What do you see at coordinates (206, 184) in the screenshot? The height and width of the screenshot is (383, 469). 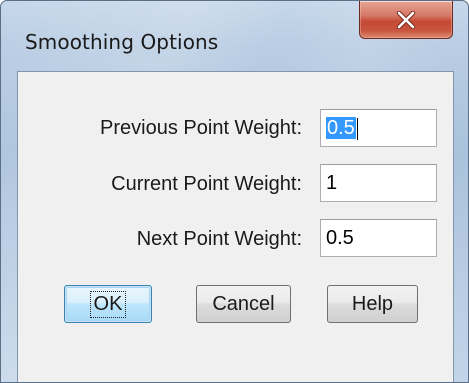 I see `current-point-weight-label: Current Point Weight:` at bounding box center [206, 184].